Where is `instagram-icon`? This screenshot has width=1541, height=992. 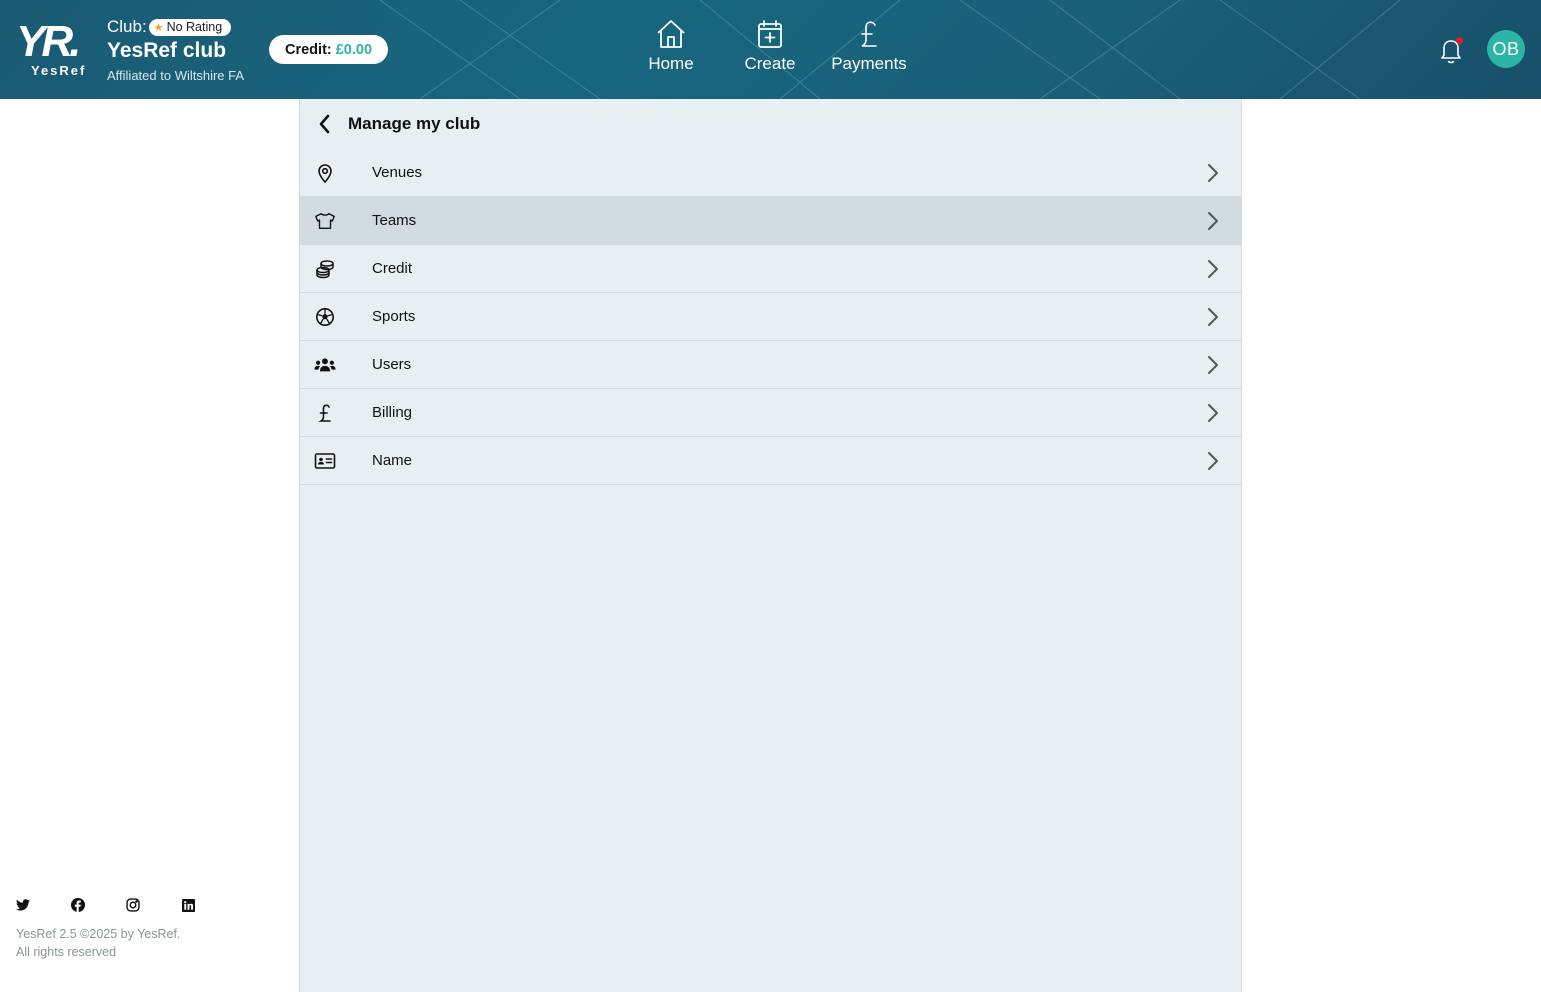
instagram-icon is located at coordinates (133, 905).